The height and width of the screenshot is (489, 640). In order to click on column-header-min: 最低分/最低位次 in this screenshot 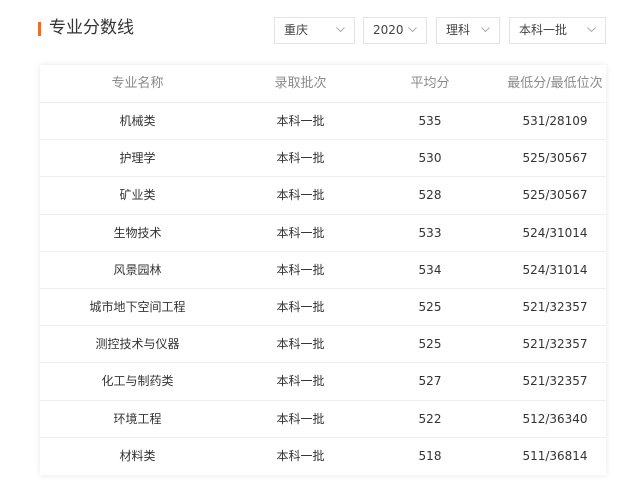, I will do `click(555, 83)`.